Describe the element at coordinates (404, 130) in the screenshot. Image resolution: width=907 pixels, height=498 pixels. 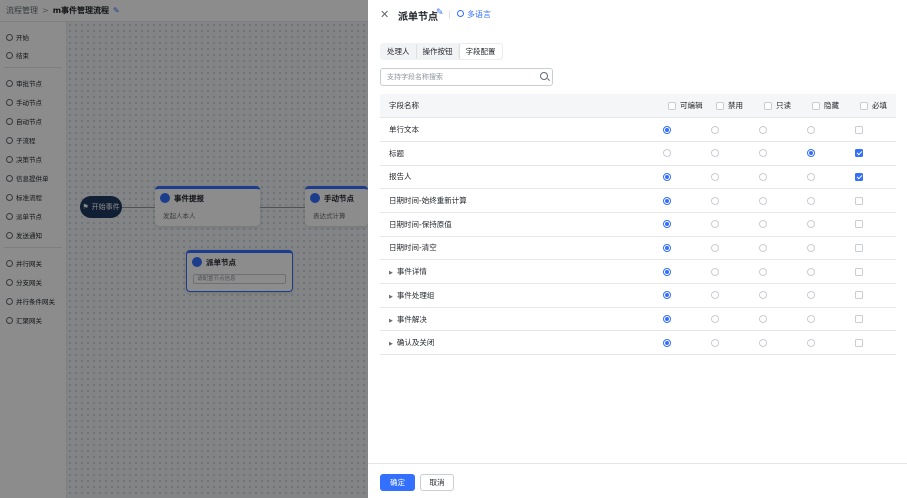
I see `field-name: 单行文本` at that location.